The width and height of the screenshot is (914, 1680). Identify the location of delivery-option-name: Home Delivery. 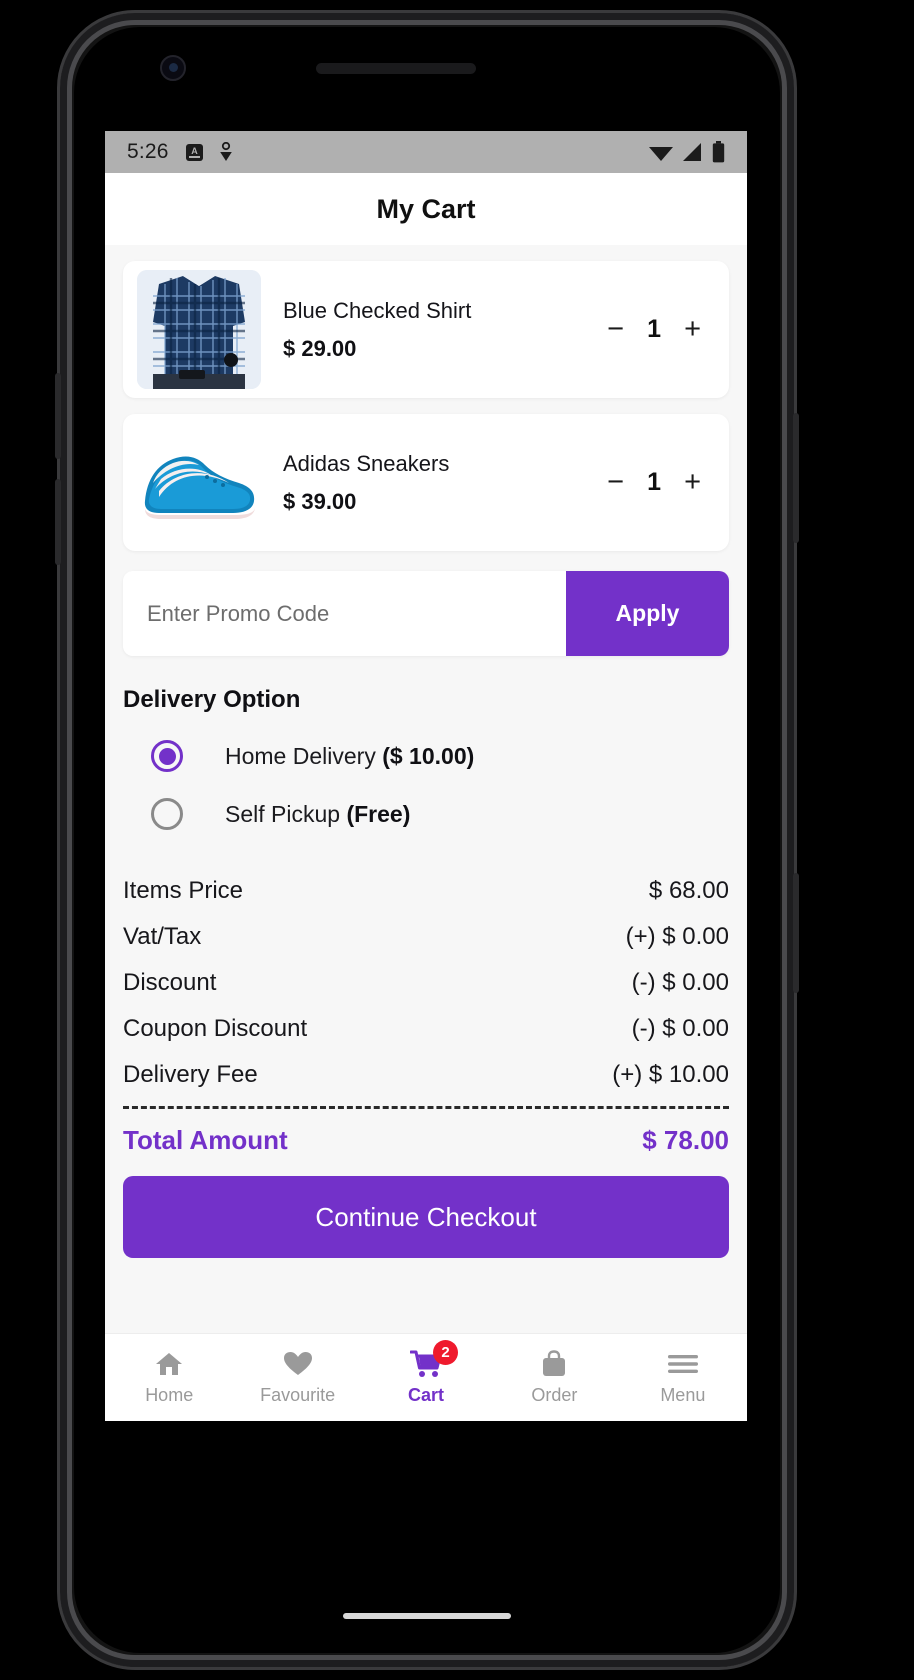
(300, 755).